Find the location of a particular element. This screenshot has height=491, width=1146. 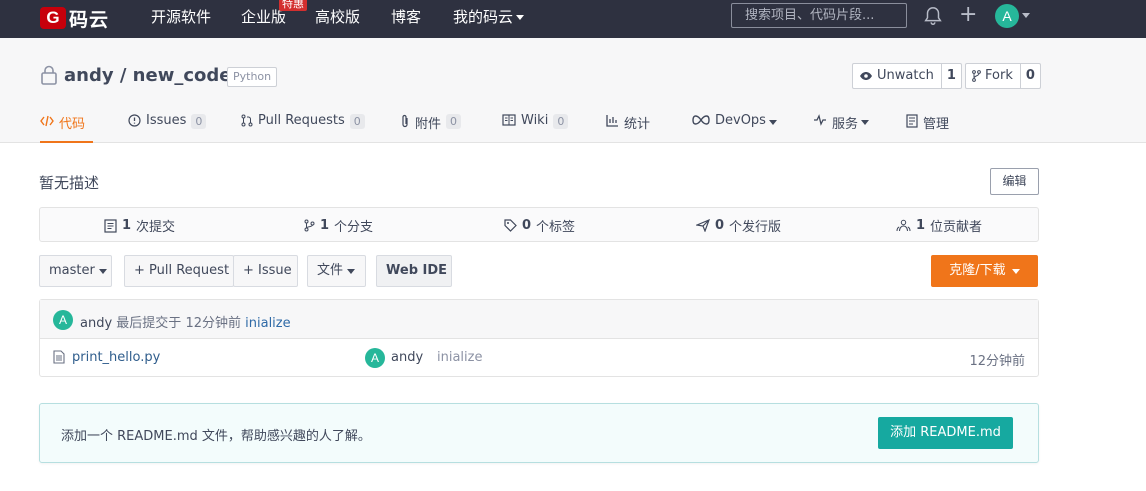

stat-contributors-num: 1 is located at coordinates (921, 225).